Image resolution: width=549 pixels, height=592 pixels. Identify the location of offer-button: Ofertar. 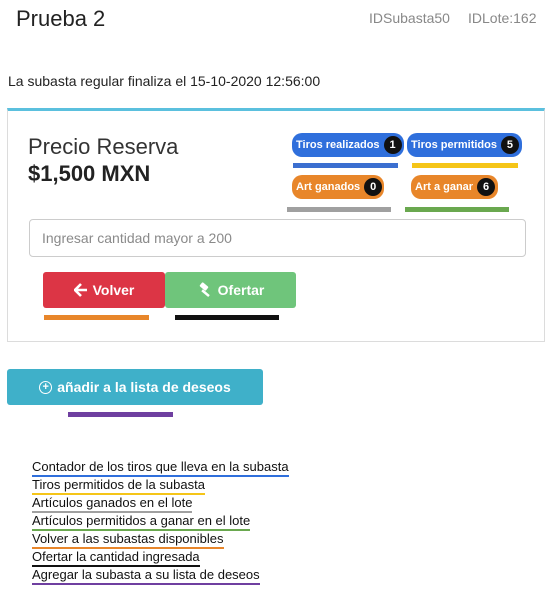
(230, 290).